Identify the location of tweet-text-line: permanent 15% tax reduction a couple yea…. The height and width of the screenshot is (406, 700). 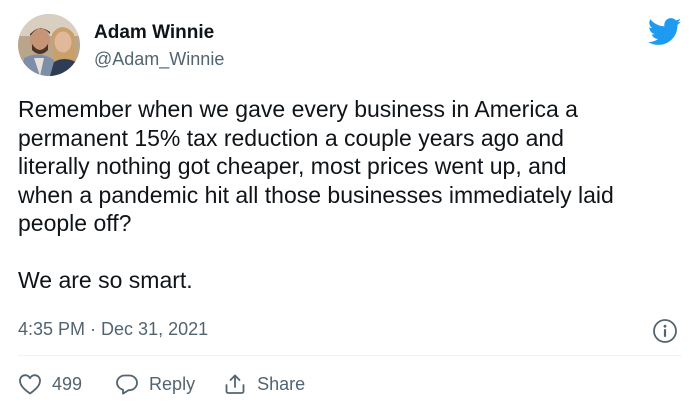
(291, 137).